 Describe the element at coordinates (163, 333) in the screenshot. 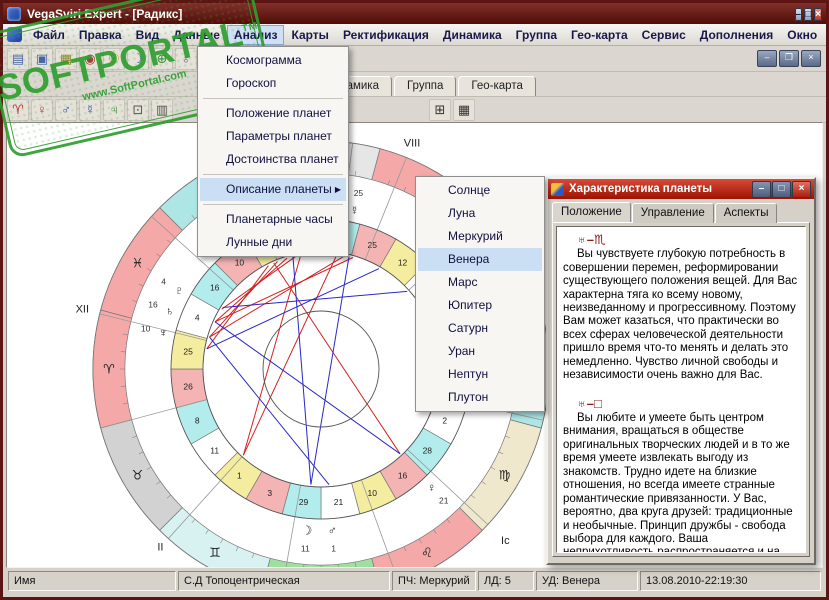

I see `planet-glyph: ♆` at that location.